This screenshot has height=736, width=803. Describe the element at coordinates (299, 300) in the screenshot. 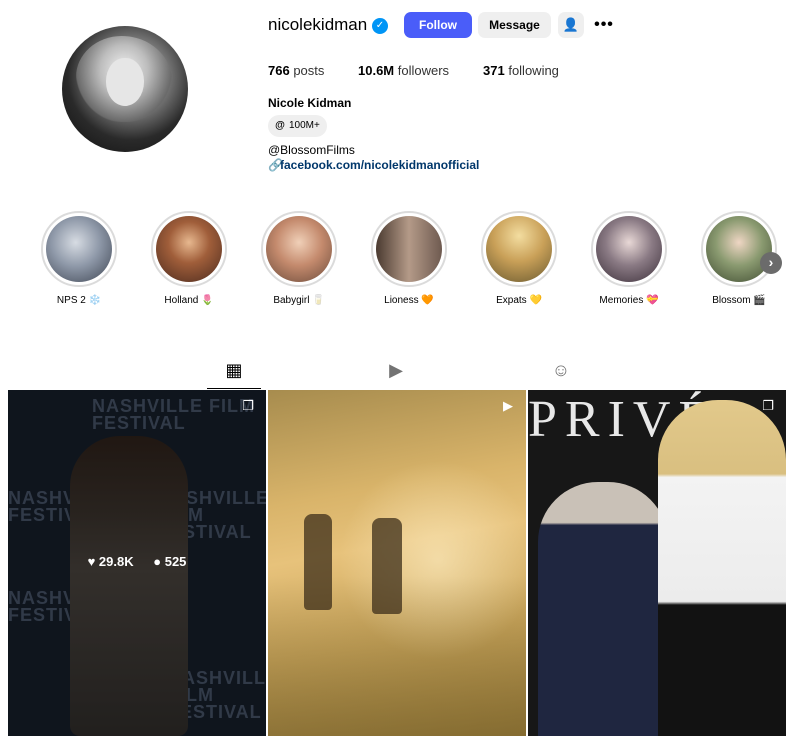

I see `highlight-label: Babygirl 🥛` at that location.